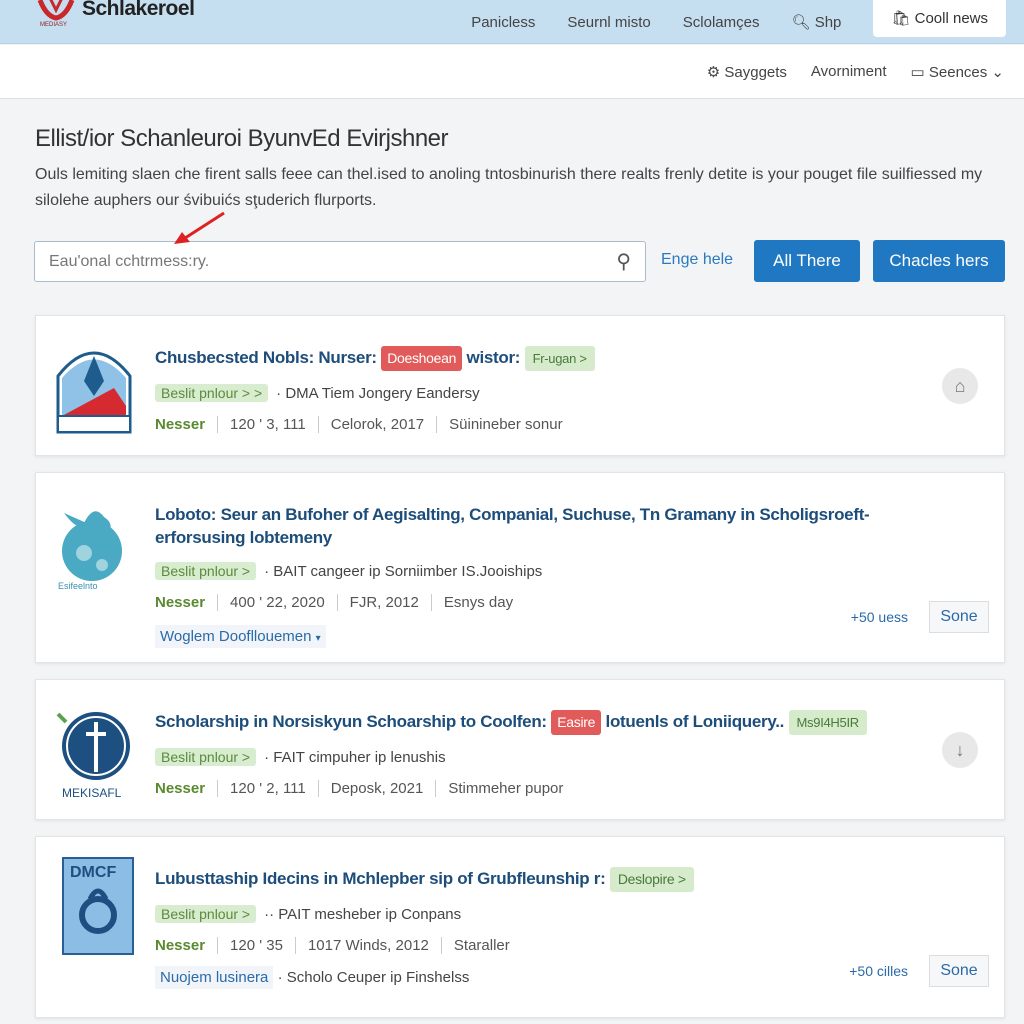 This screenshot has width=1024, height=1024. Describe the element at coordinates (93, 872) in the screenshot. I see `logo-text: DMCF` at that location.